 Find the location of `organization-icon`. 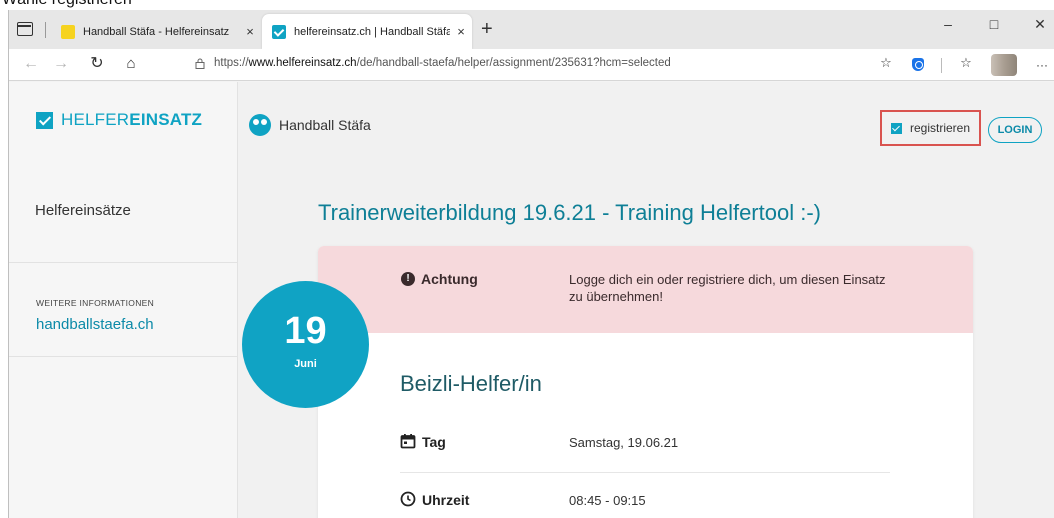

organization-icon is located at coordinates (260, 125).